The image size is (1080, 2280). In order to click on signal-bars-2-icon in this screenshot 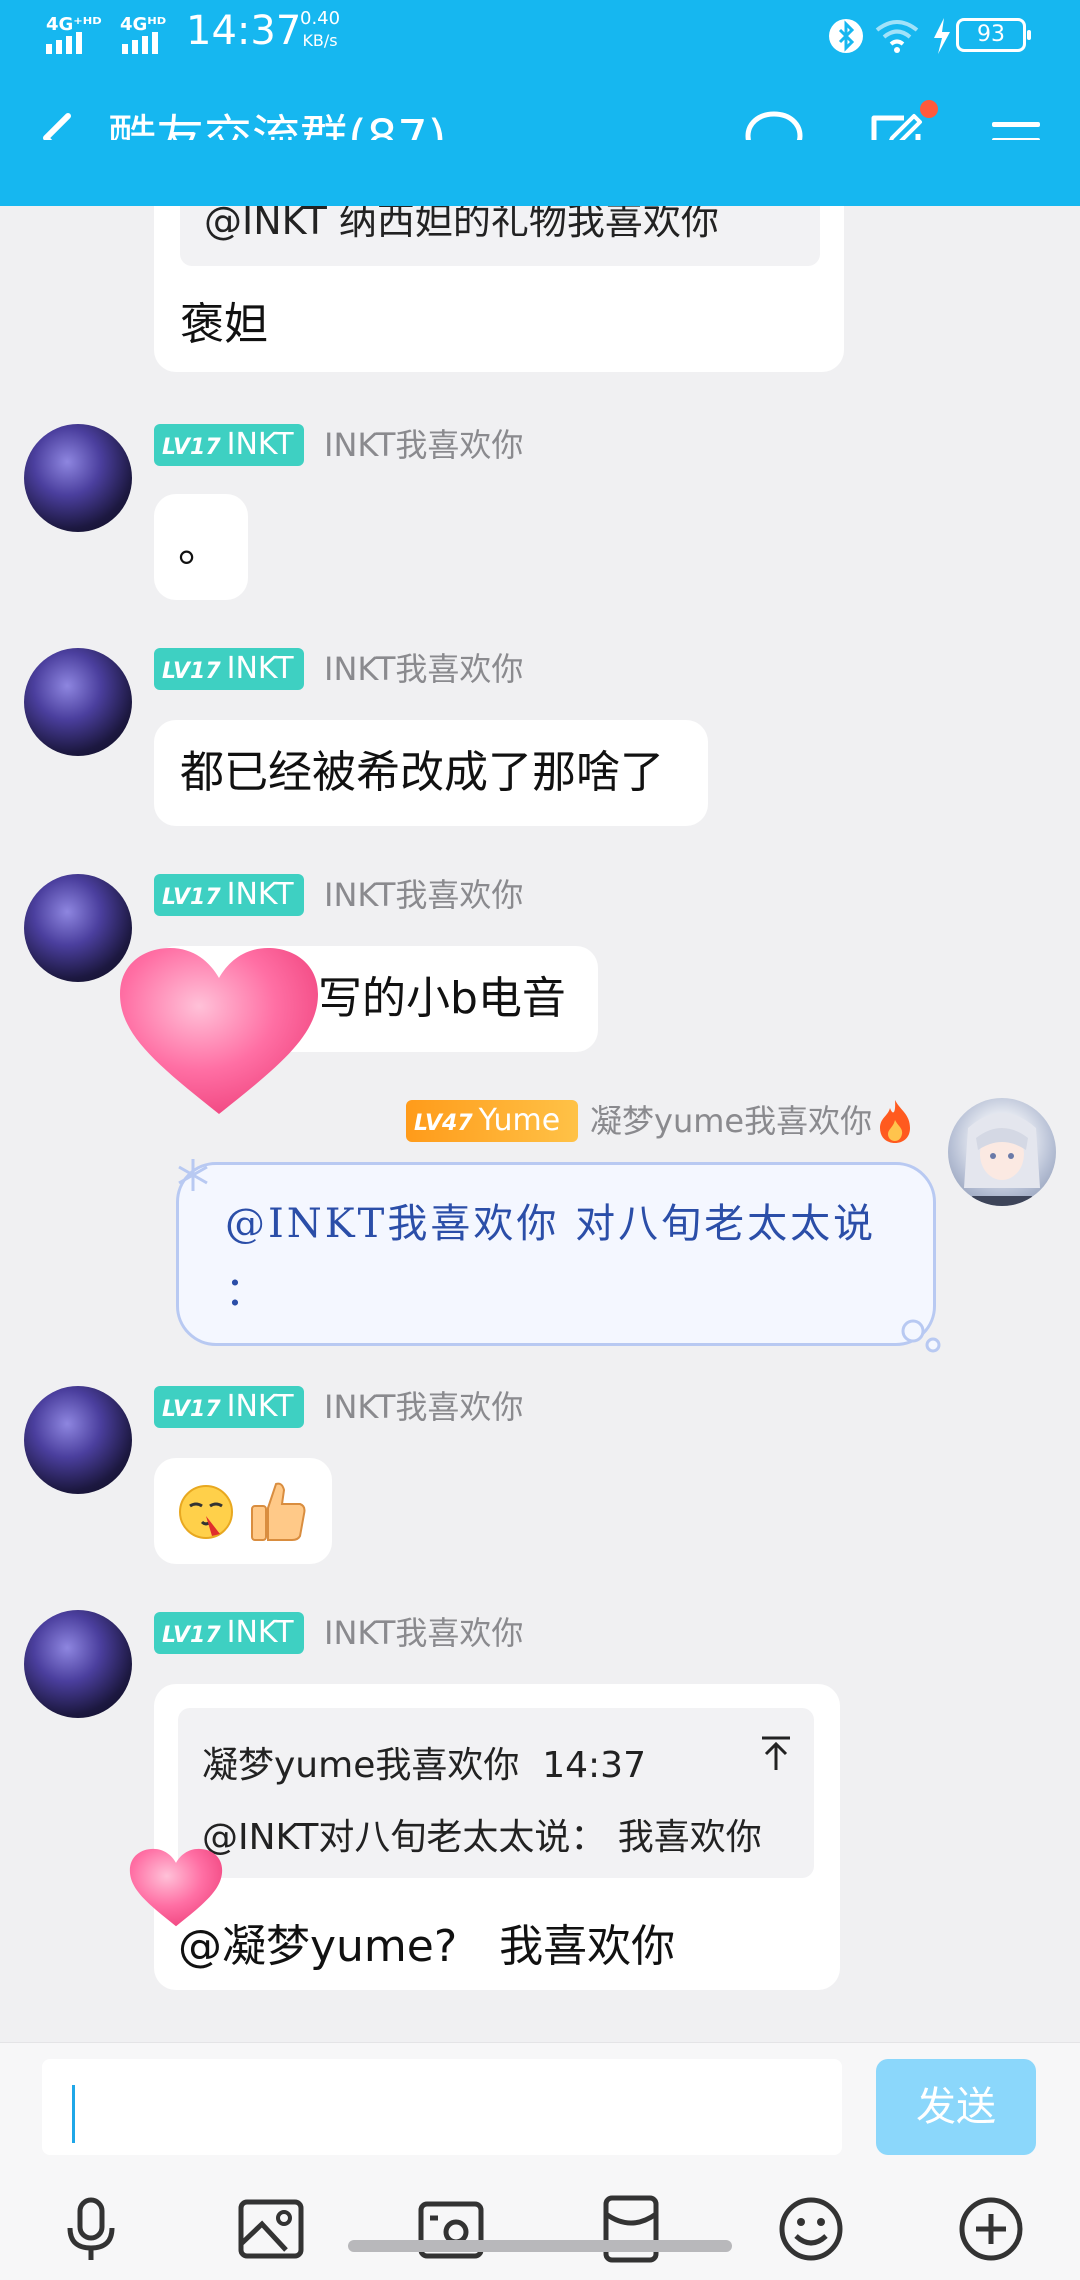, I will do `click(140, 43)`.